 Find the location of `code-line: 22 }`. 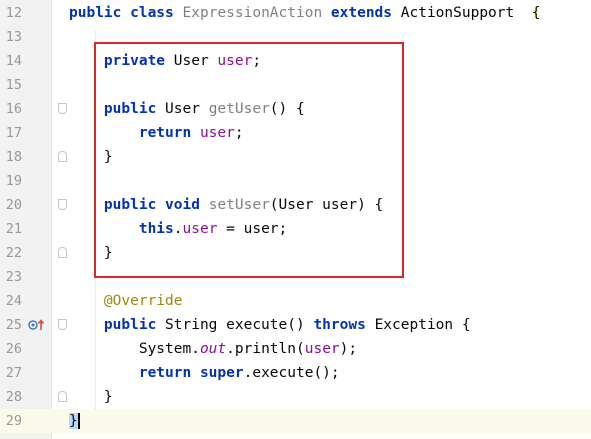

code-line: 22 } is located at coordinates (295, 253).